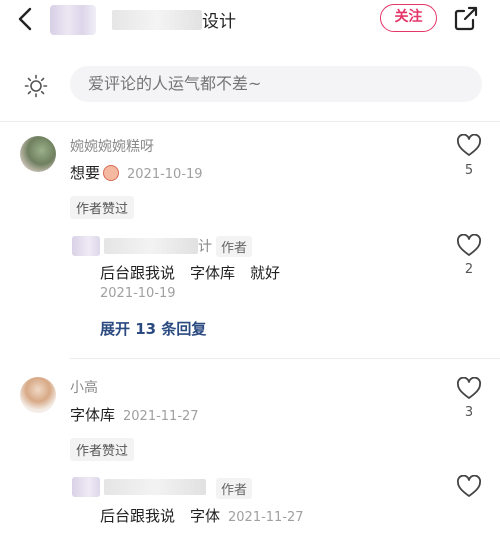  I want to click on share-icon, so click(466, 18).